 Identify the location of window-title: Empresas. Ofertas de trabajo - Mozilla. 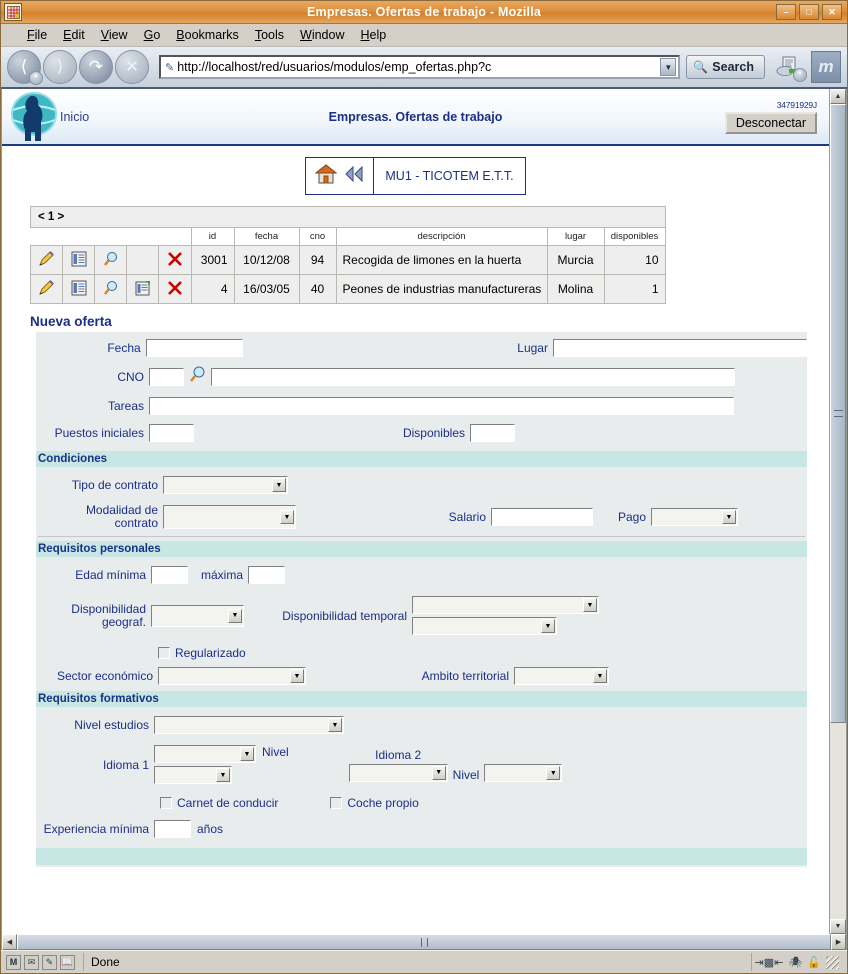
(424, 12).